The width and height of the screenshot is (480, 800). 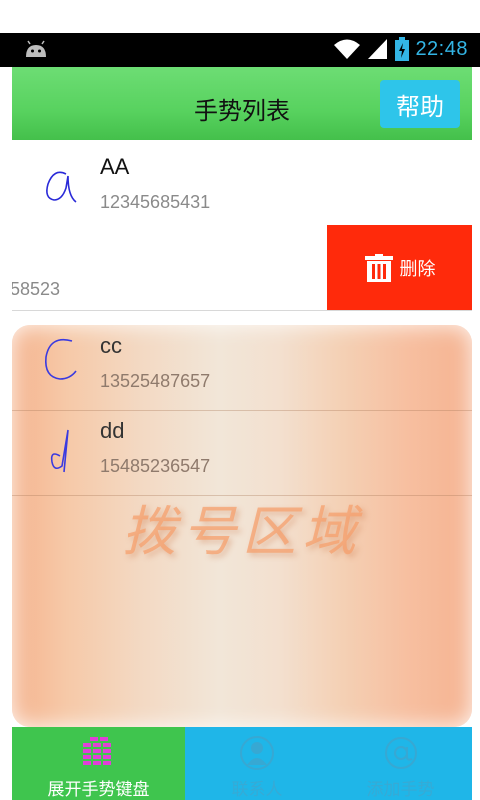 I want to click on tab-label: 展开手势键盘, so click(x=98, y=789).